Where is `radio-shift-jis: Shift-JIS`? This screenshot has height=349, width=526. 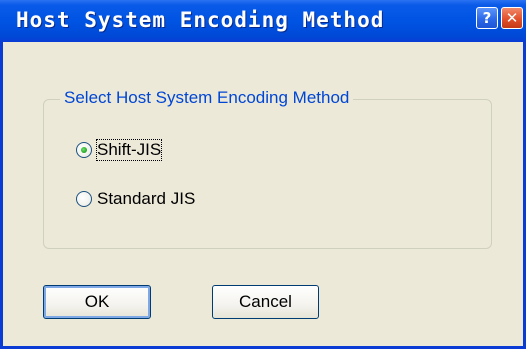 radio-shift-jis: Shift-JIS is located at coordinates (119, 150).